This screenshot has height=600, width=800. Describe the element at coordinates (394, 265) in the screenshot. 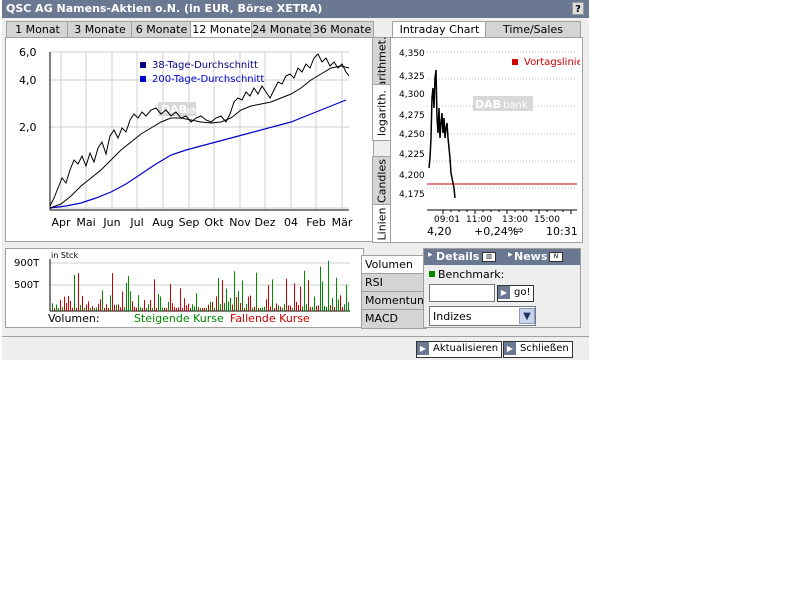

I see `tab-volumen: Volumen` at that location.